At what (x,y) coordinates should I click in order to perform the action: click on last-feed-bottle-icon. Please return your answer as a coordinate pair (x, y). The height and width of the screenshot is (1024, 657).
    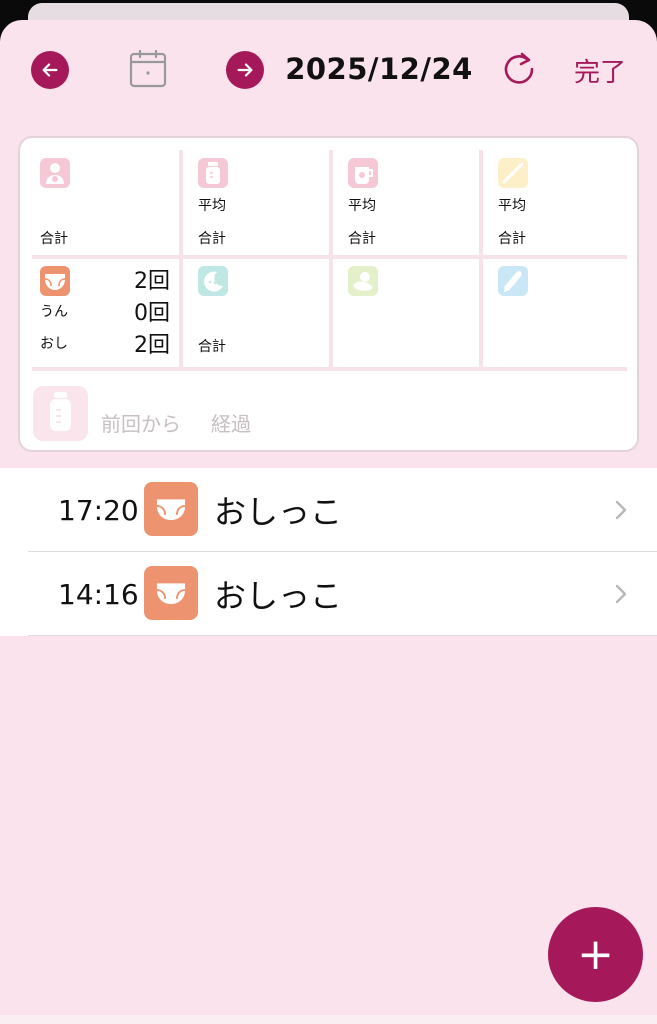
    Looking at the image, I should click on (60, 413).